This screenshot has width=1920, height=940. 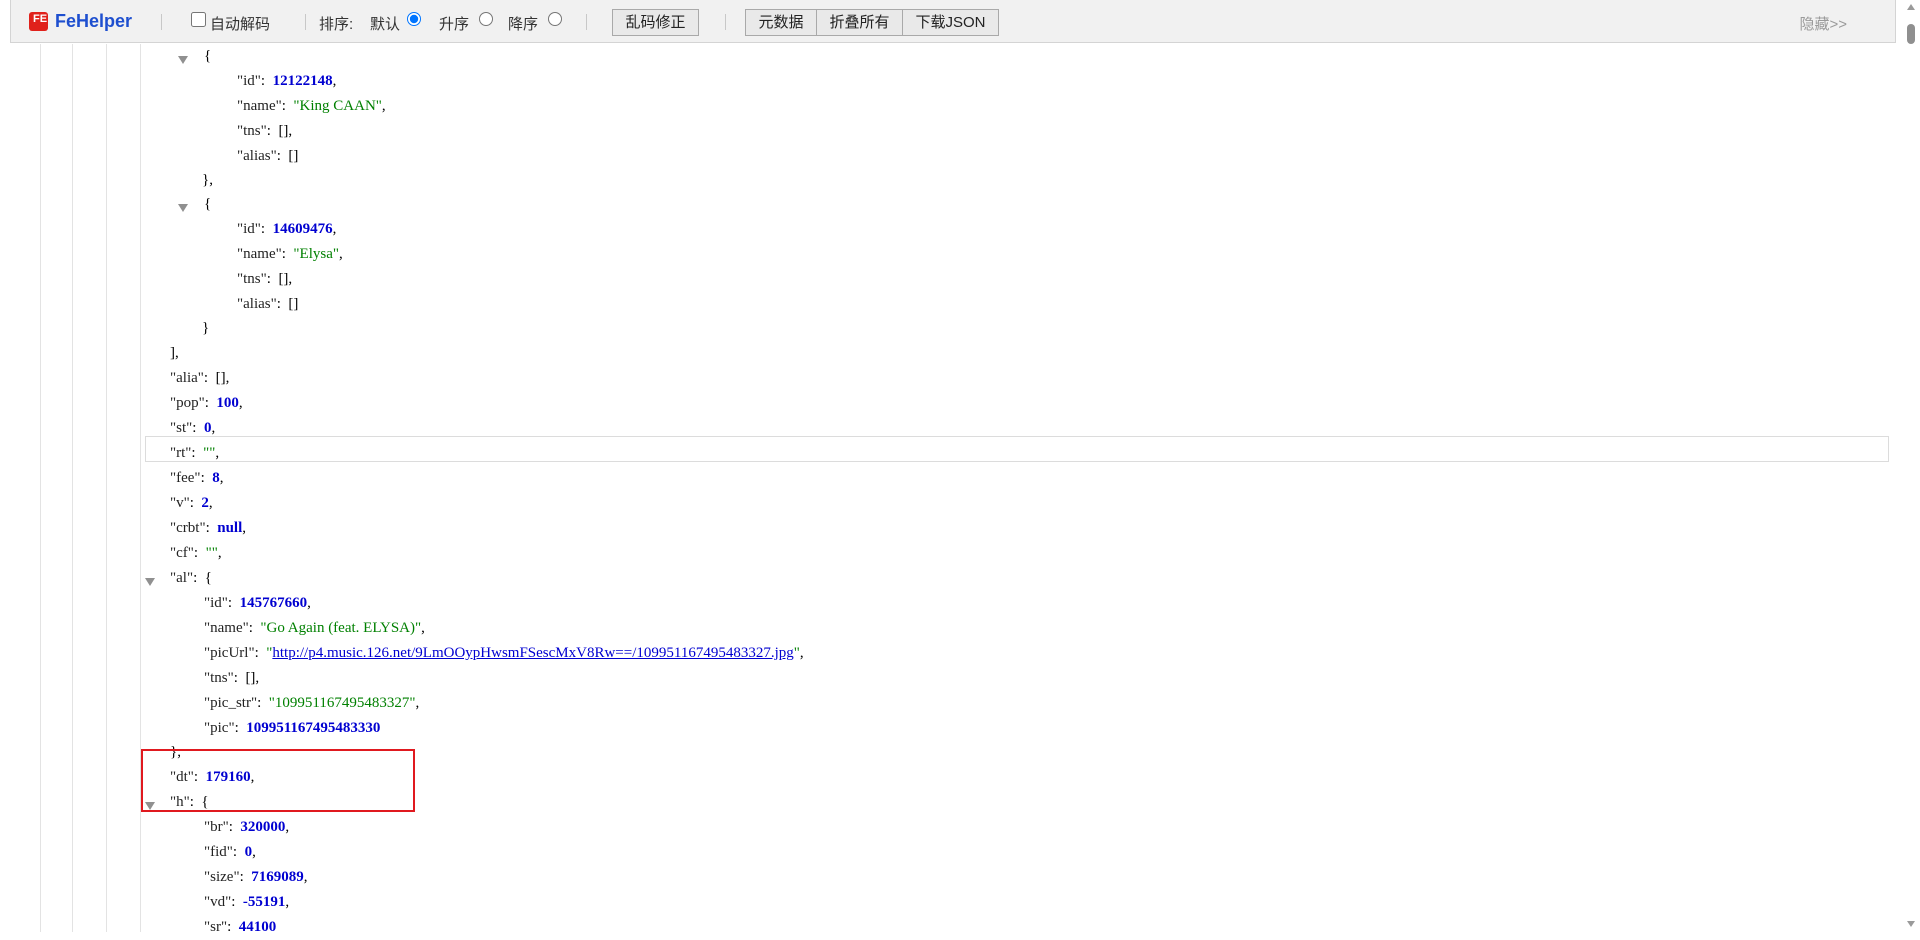 What do you see at coordinates (240, 927) in the screenshot?
I see `json-line: "sr": 44100` at bounding box center [240, 927].